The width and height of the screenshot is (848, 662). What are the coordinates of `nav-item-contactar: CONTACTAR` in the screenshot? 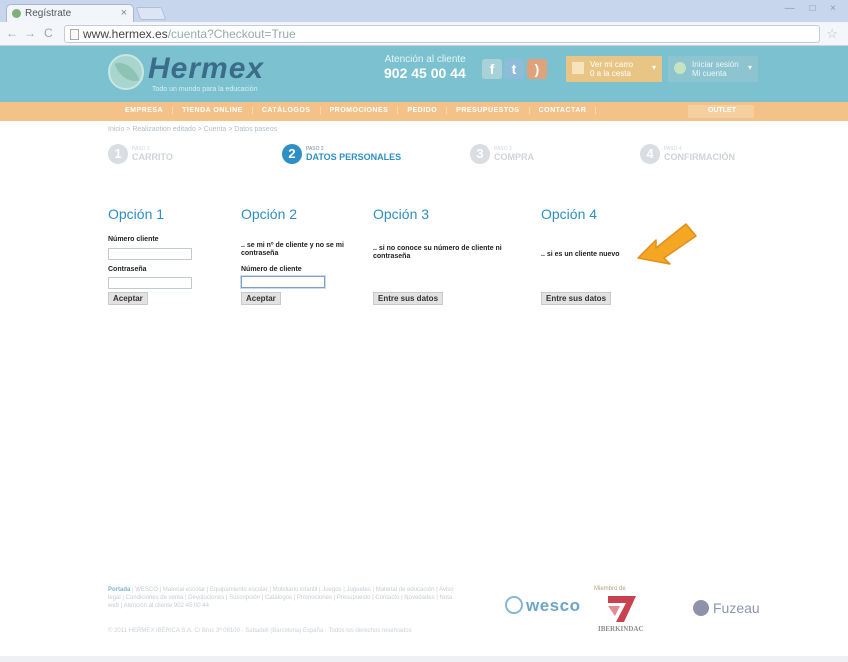 It's located at (563, 110).